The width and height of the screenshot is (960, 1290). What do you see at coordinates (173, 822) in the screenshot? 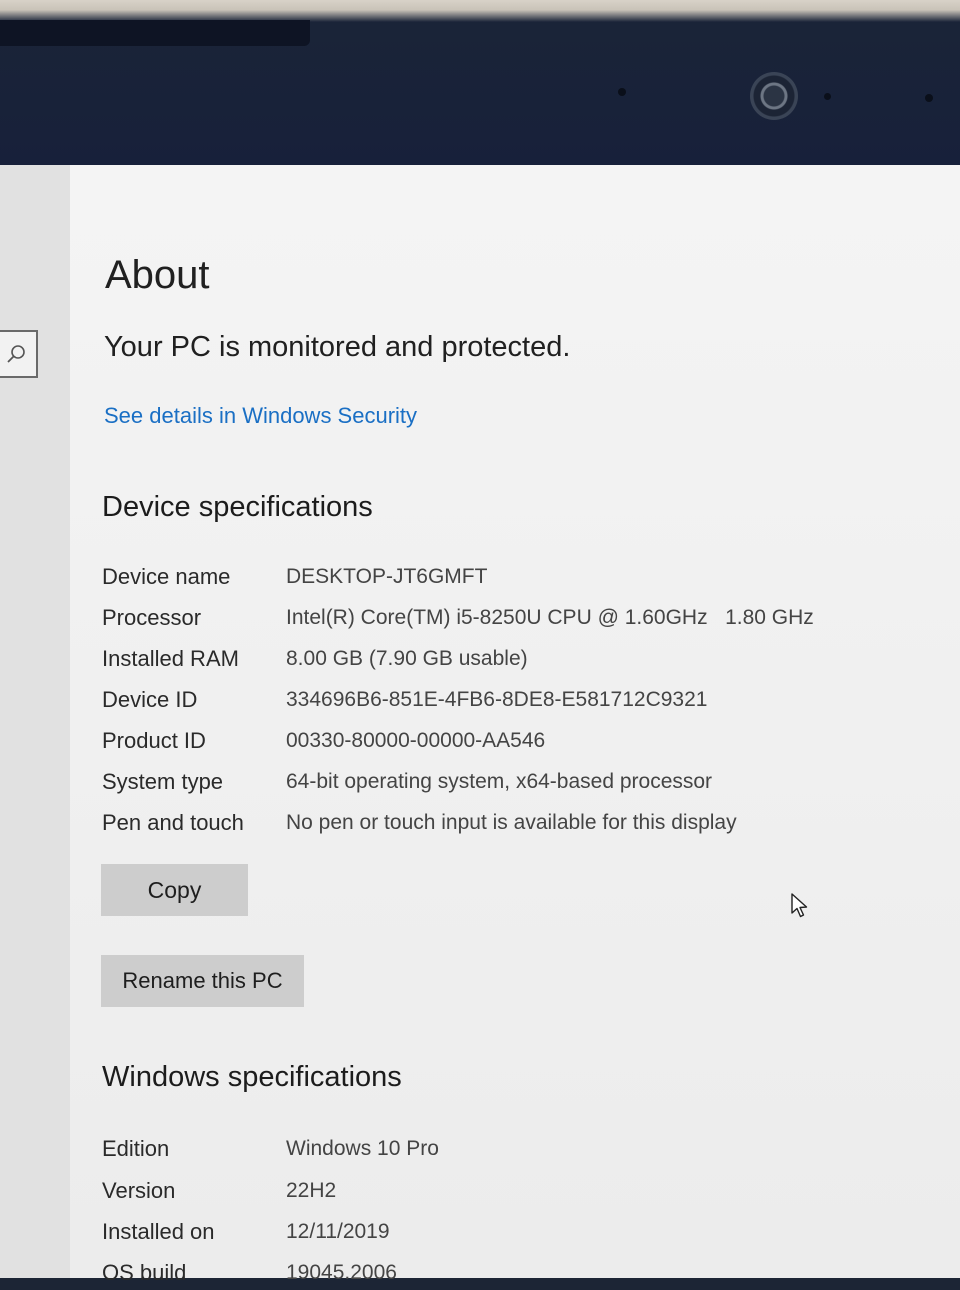
I see `spec-label: Pen and touch` at bounding box center [173, 822].